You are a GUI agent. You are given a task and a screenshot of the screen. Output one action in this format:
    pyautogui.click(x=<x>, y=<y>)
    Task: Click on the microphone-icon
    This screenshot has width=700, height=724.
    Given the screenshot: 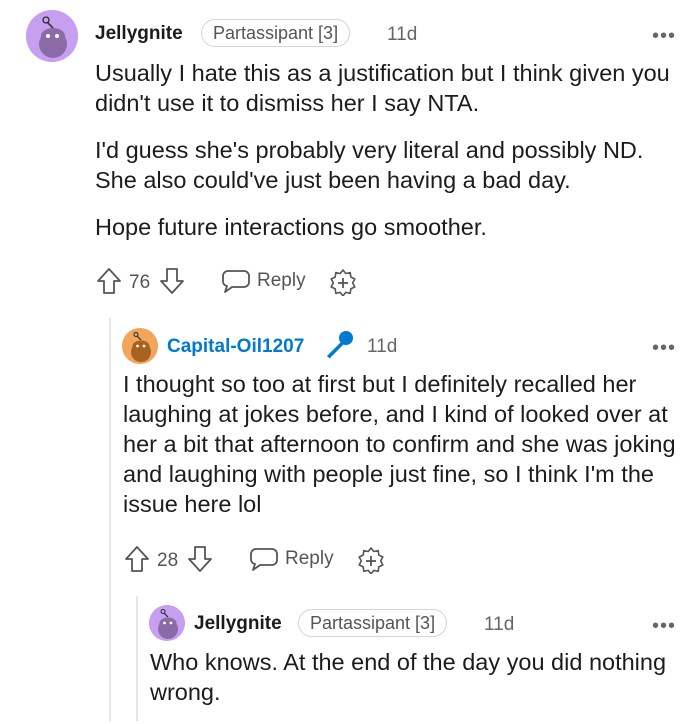 What is the action you would take?
    pyautogui.click(x=340, y=345)
    